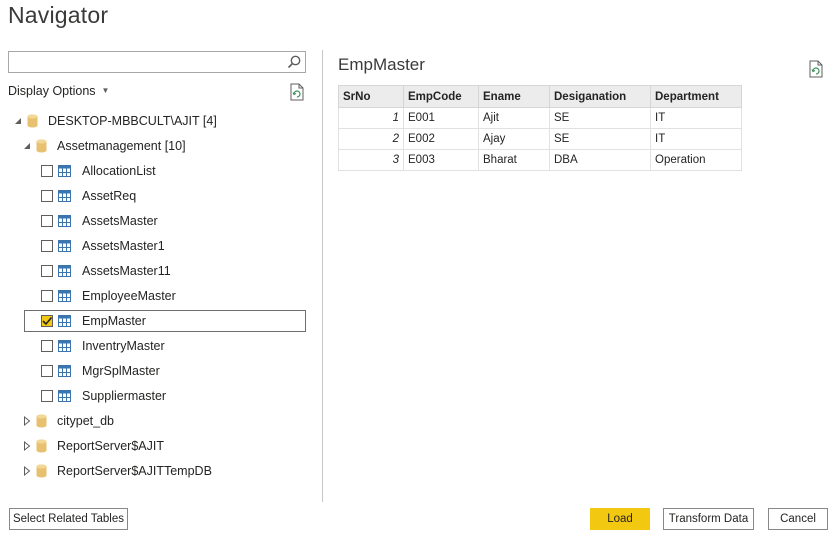 The width and height of the screenshot is (832, 533). I want to click on transform-data-button: Transform Data, so click(708, 519).